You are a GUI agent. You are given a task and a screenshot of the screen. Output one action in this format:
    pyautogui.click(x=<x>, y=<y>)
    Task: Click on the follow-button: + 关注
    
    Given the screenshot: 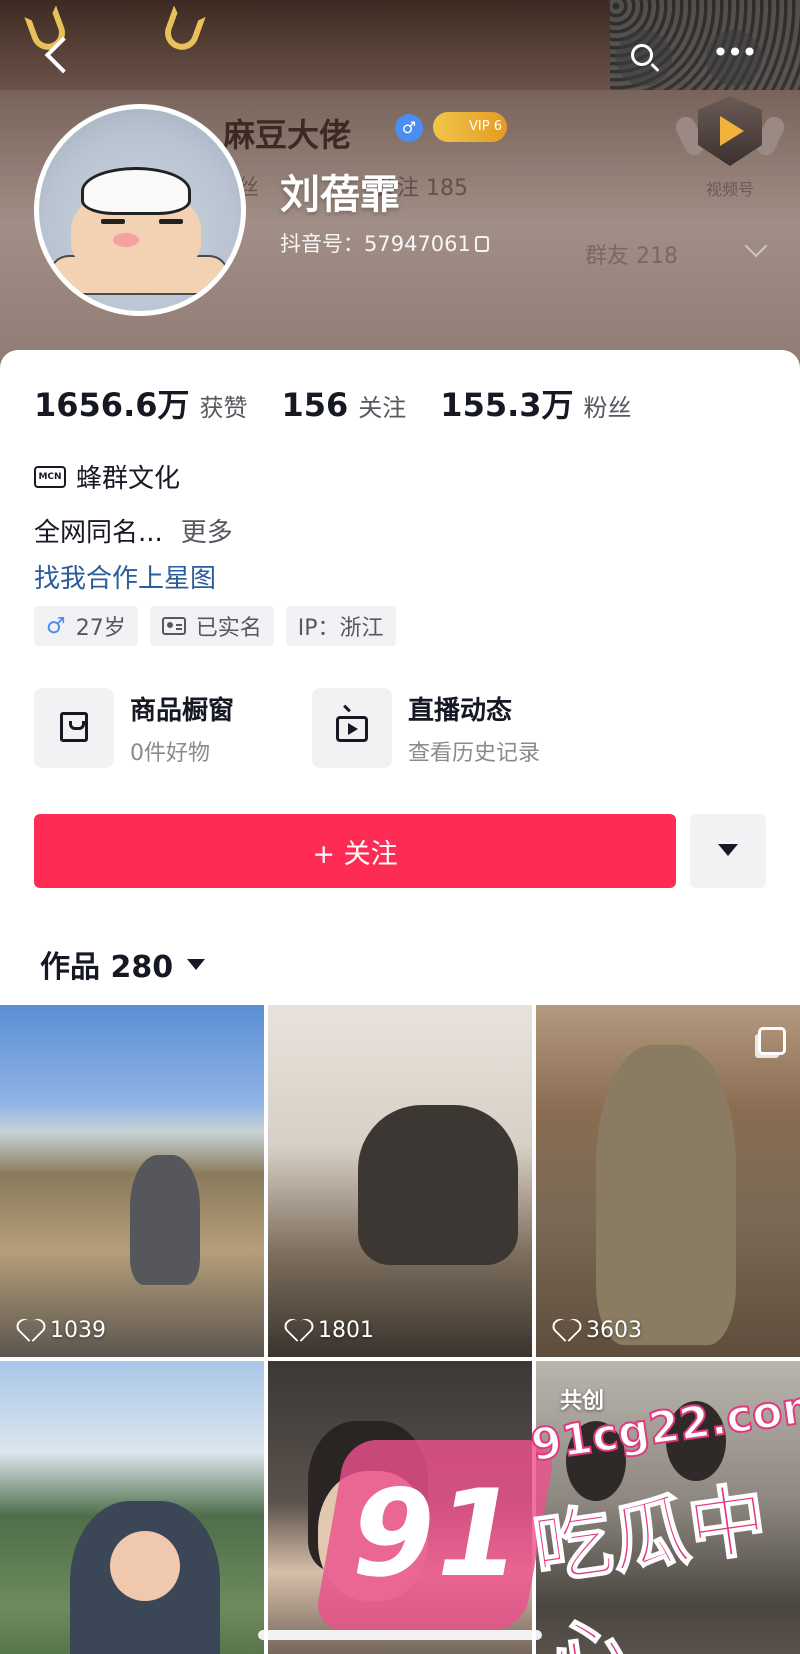 What is the action you would take?
    pyautogui.click(x=355, y=851)
    